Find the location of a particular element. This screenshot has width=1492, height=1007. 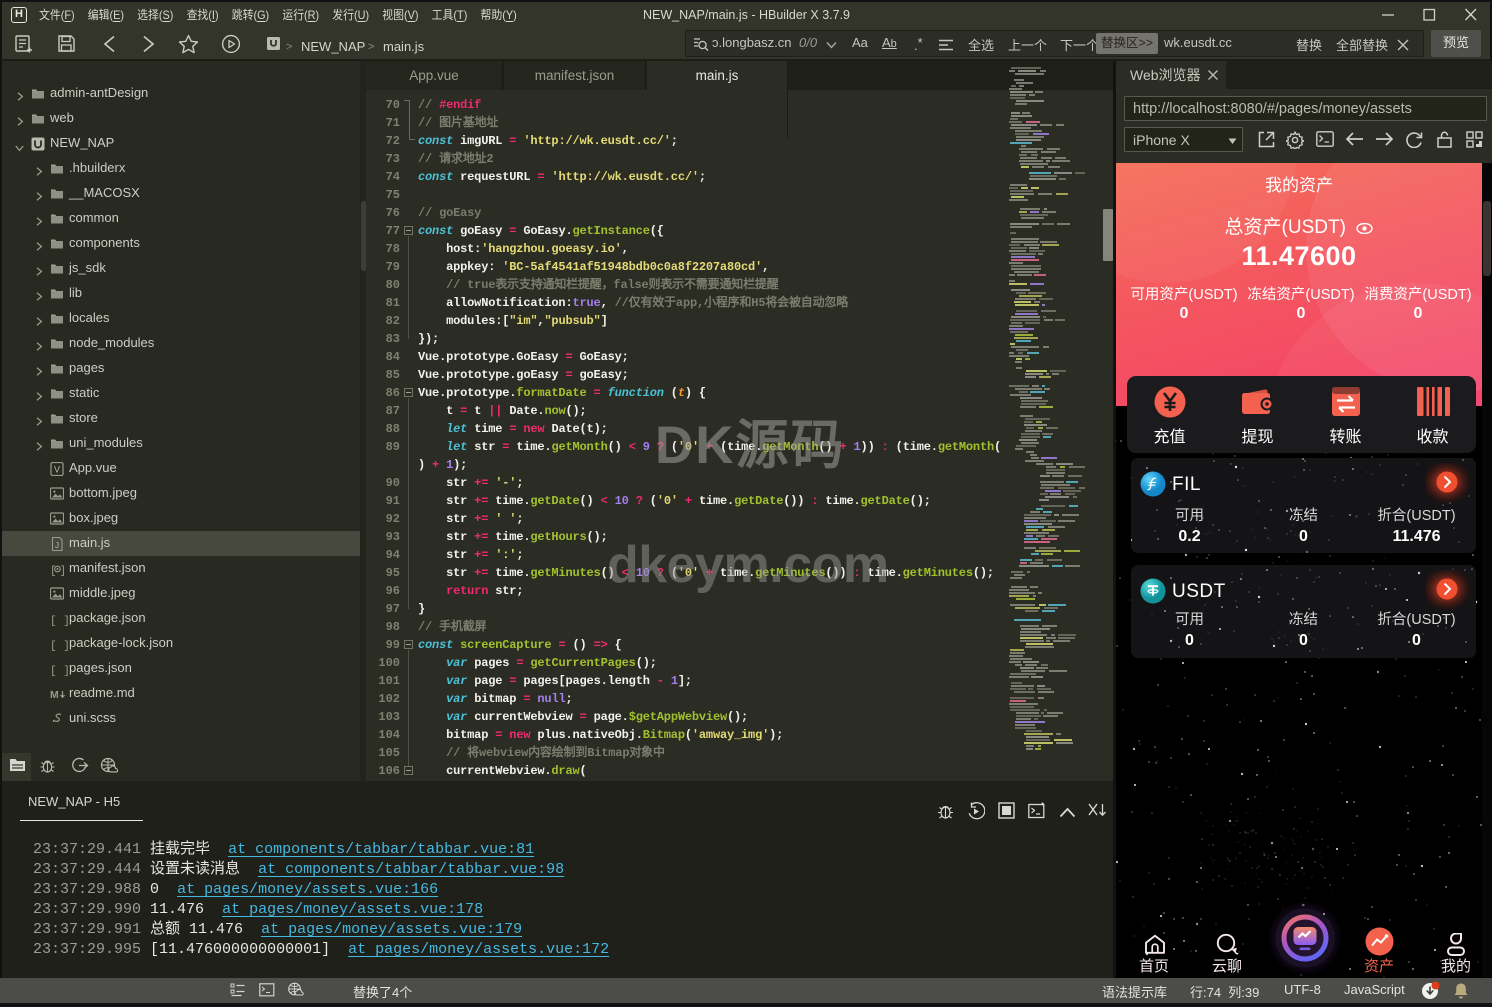

svg-text: J is located at coordinates (57, 545).